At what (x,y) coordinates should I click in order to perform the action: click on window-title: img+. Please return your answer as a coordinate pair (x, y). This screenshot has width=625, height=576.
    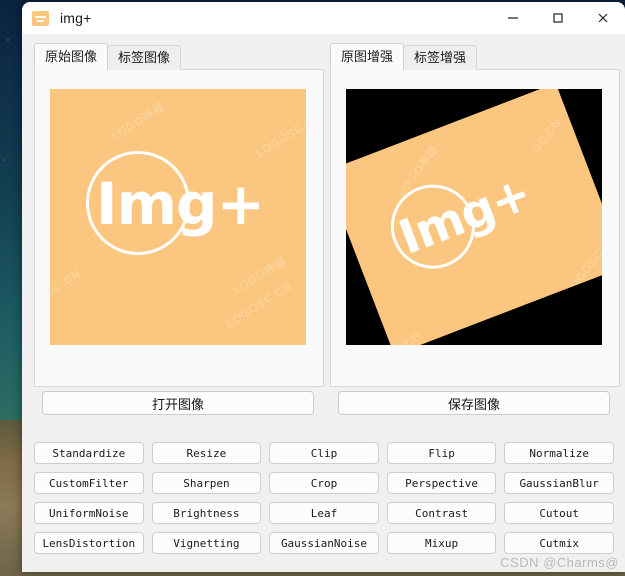
    Looking at the image, I should click on (76, 18).